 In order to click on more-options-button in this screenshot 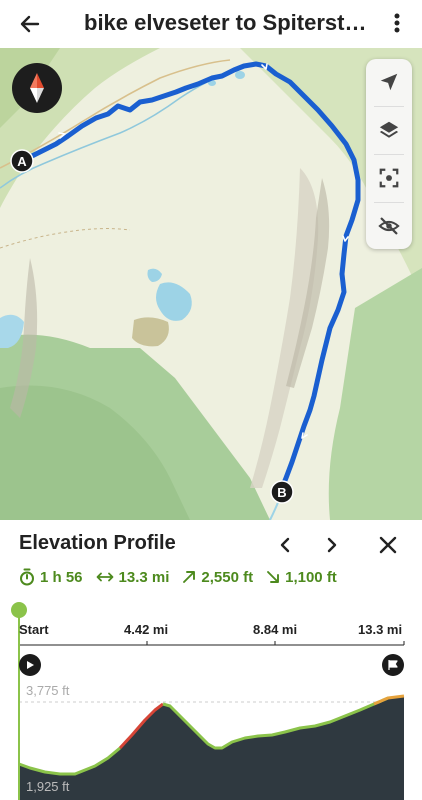, I will do `click(397, 23)`.